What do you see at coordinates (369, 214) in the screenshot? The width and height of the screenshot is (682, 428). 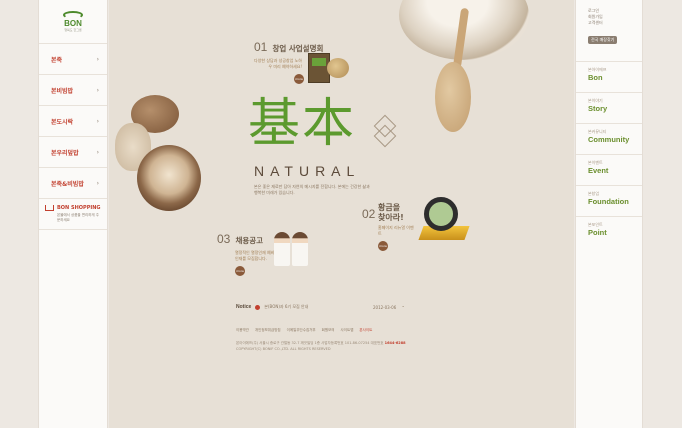 I see `section-number: 02` at bounding box center [369, 214].